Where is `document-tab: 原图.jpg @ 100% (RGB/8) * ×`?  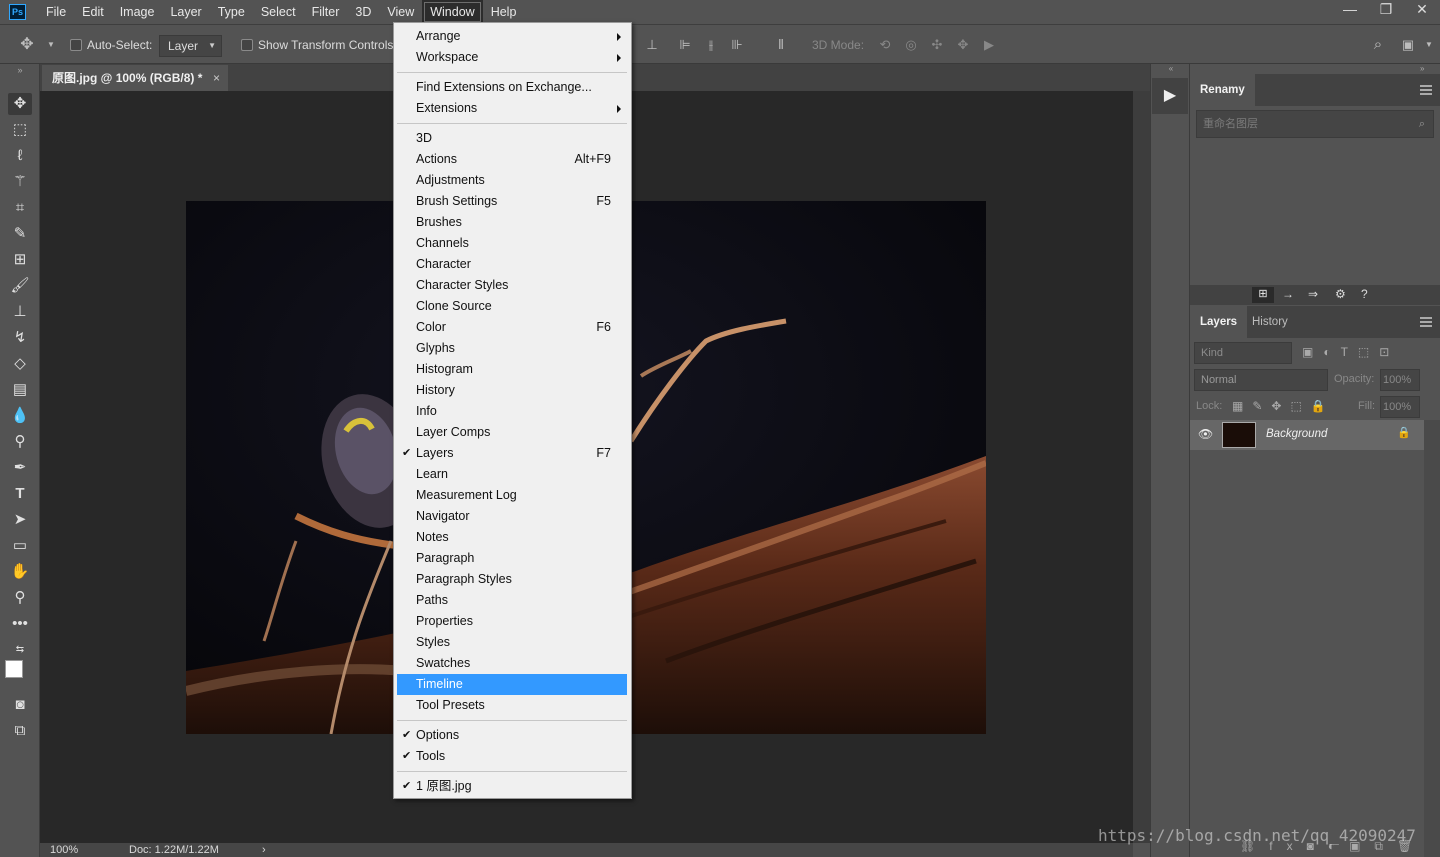
document-tab: 原图.jpg @ 100% (RGB/8) * × is located at coordinates (135, 78).